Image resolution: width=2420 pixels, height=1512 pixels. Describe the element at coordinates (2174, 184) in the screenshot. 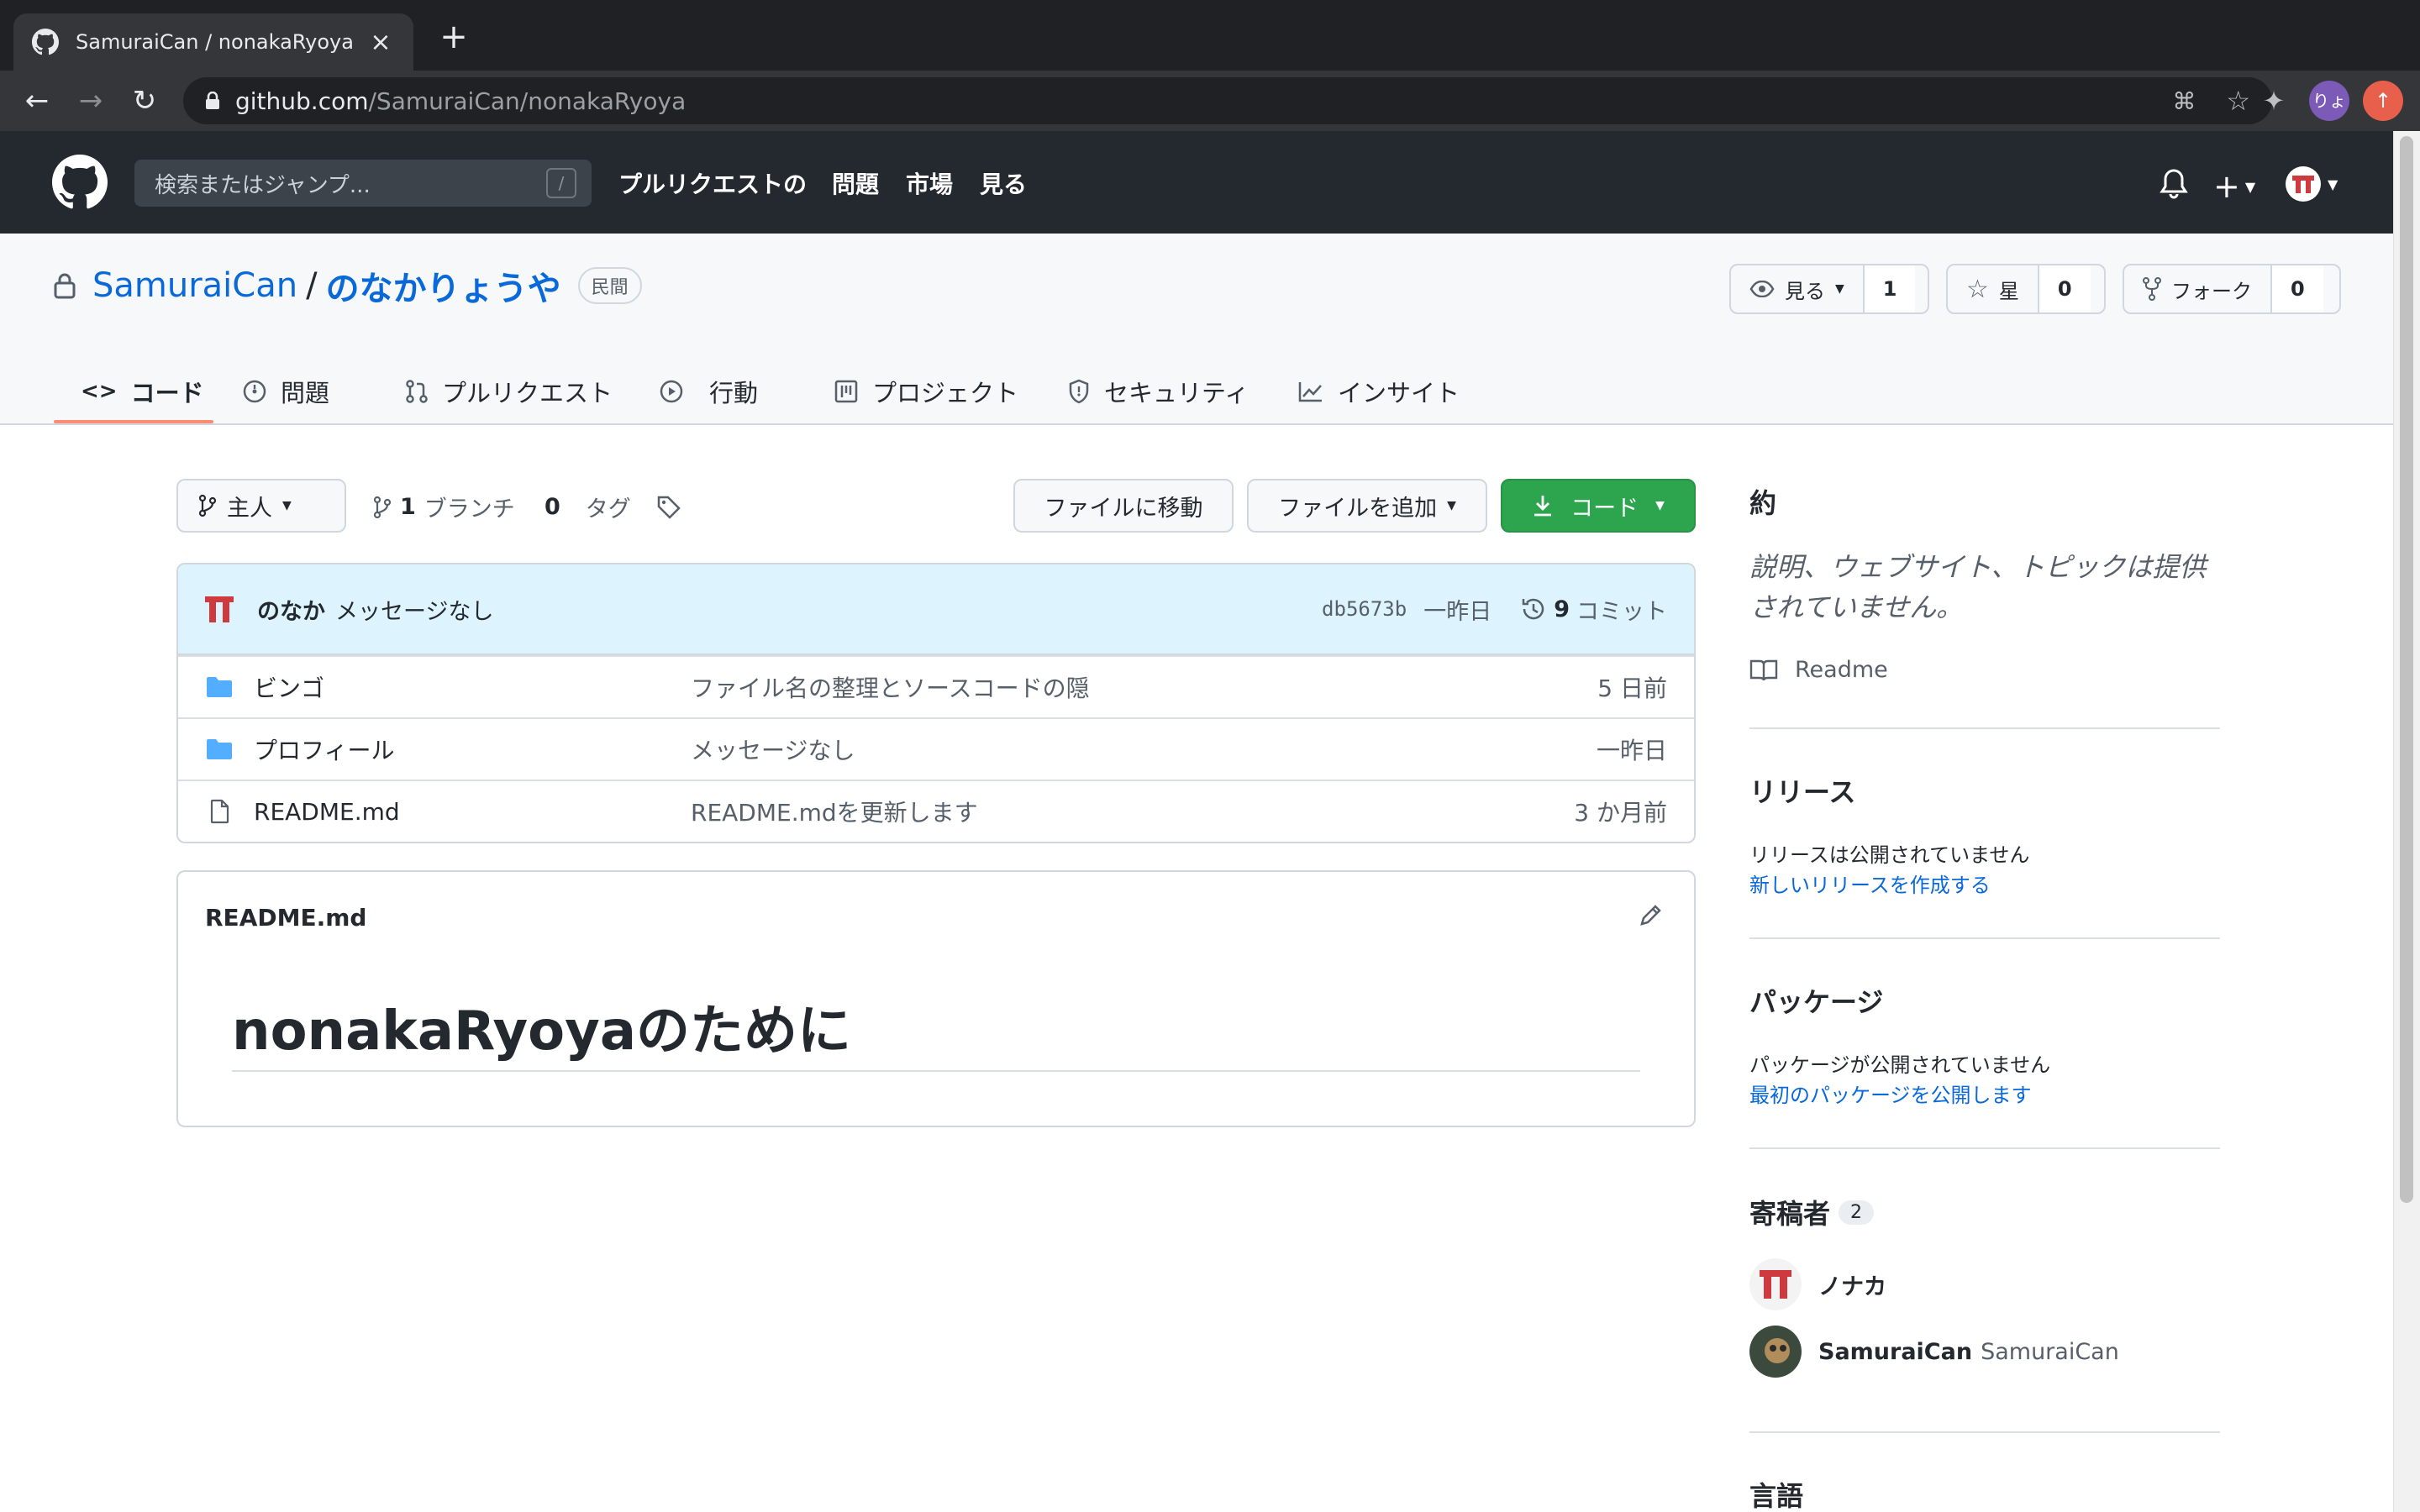

I see `notifications-bell-icon` at that location.